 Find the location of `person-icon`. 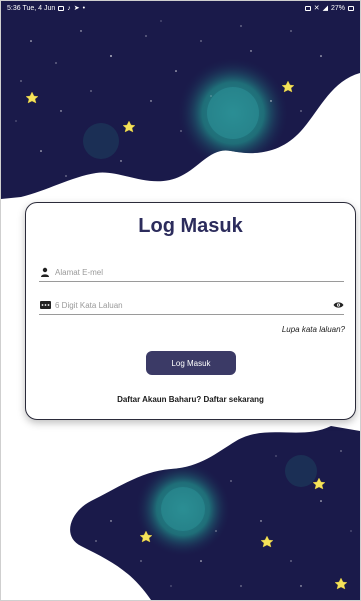

person-icon is located at coordinates (45, 272).